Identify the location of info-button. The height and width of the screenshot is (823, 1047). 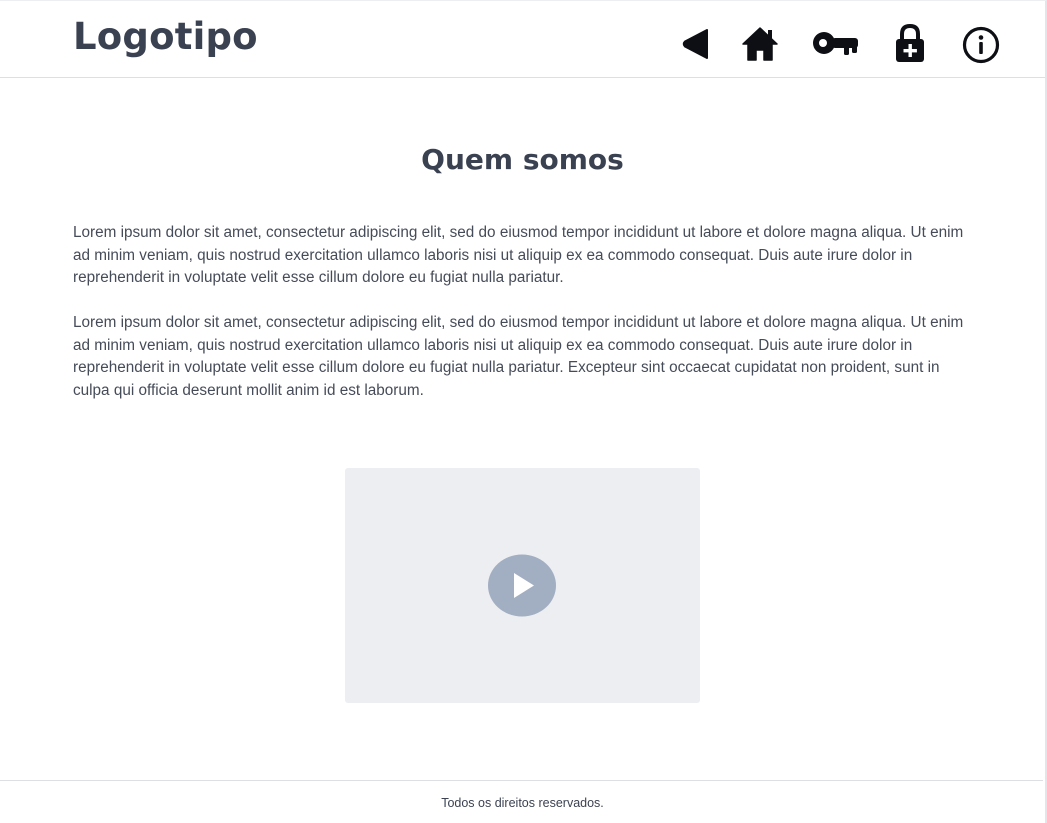
(981, 45).